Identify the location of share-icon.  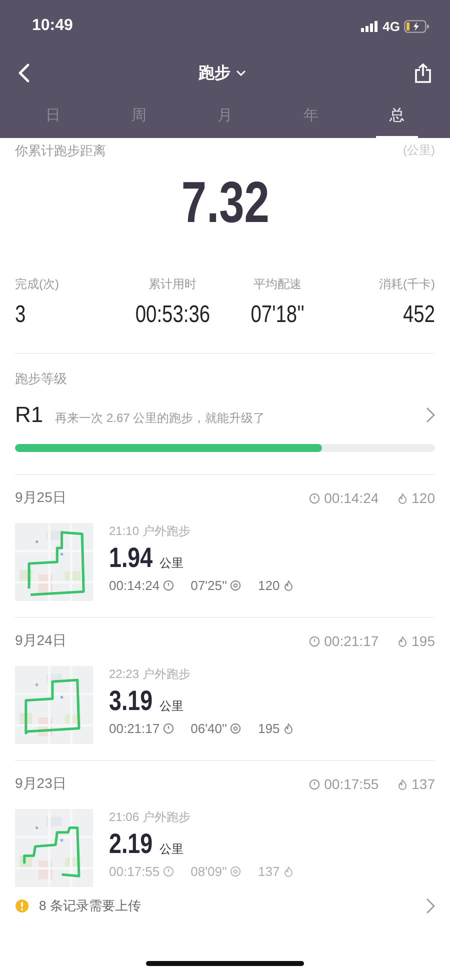
(423, 73).